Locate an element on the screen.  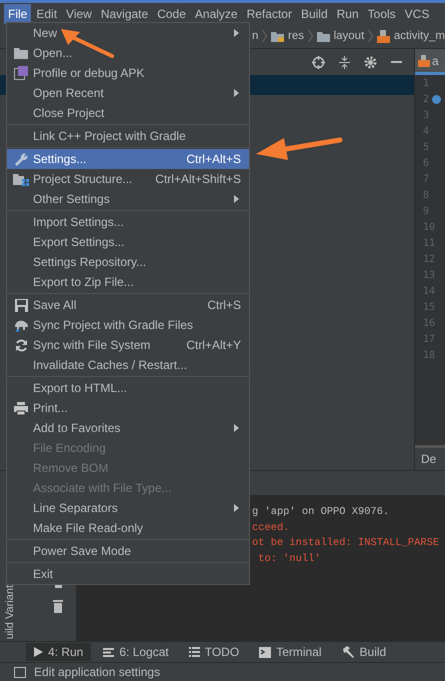
list-icon is located at coordinates (194, 652).